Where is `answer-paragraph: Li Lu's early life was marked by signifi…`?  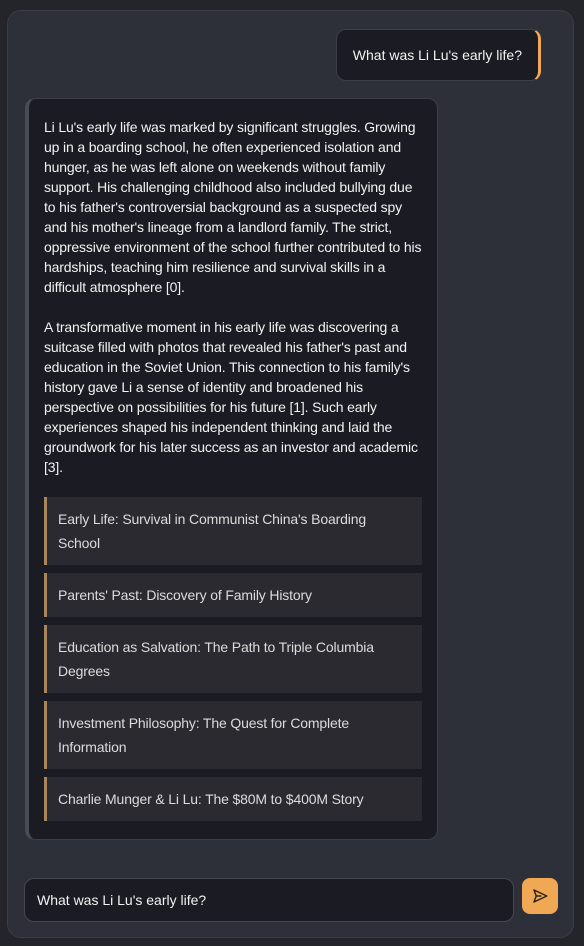 answer-paragraph: Li Lu's early life was marked by signifi… is located at coordinates (233, 207).